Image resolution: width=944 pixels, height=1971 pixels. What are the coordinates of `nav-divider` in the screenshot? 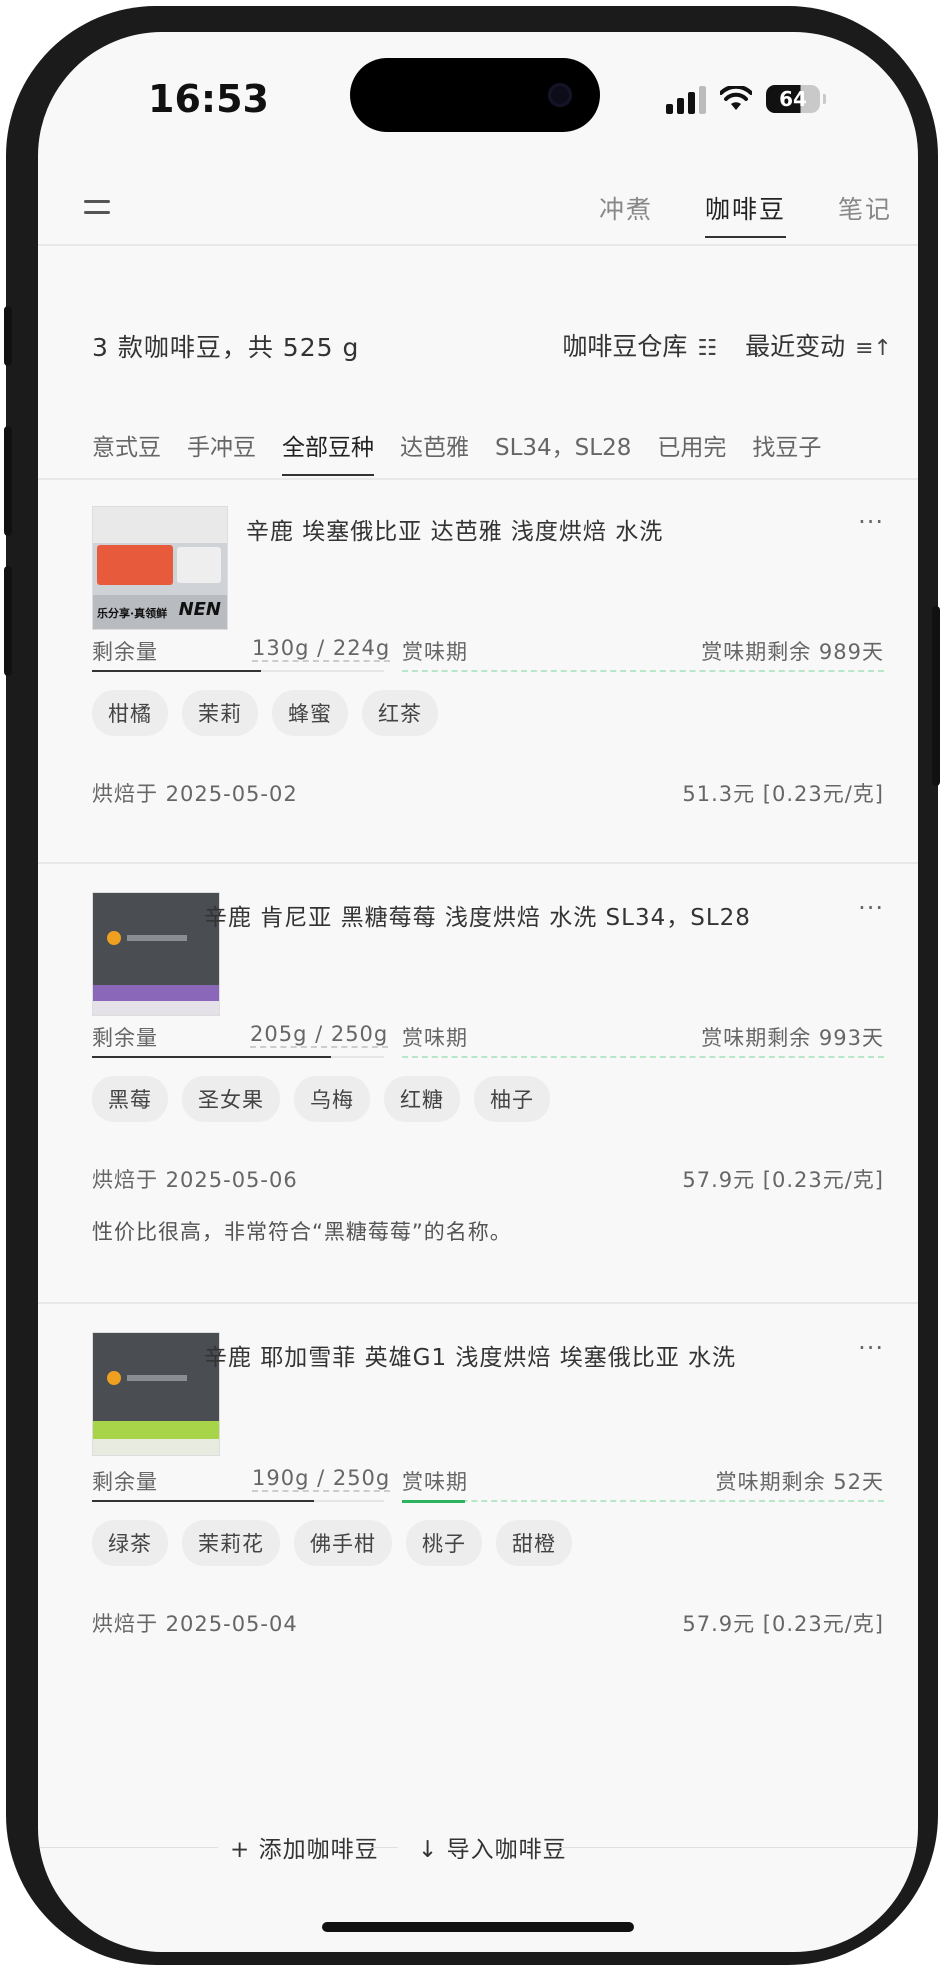 It's located at (478, 245).